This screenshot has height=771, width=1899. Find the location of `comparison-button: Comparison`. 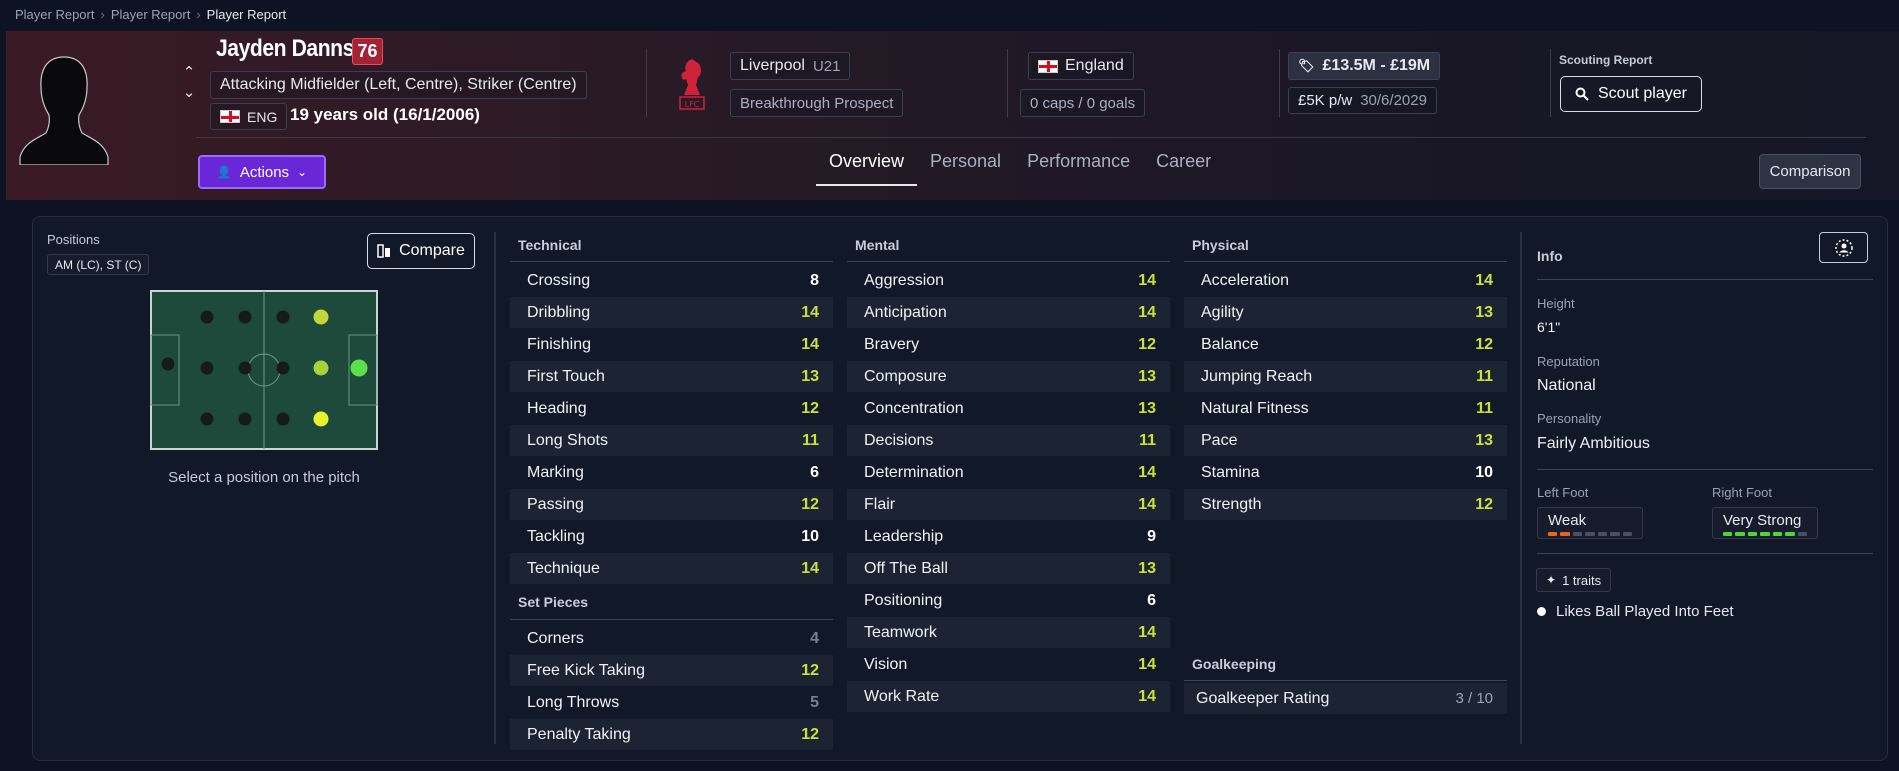

comparison-button: Comparison is located at coordinates (1810, 171).